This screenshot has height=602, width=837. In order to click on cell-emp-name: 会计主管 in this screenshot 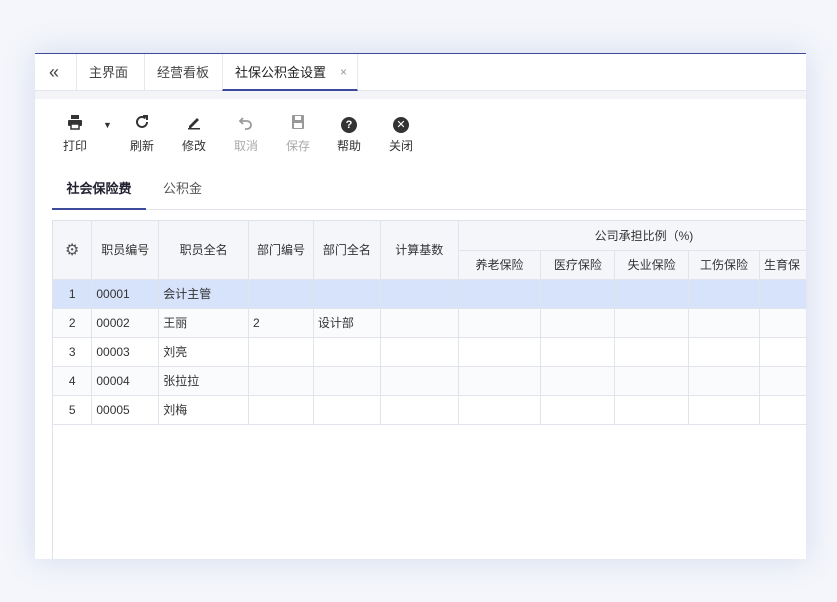, I will do `click(203, 294)`.